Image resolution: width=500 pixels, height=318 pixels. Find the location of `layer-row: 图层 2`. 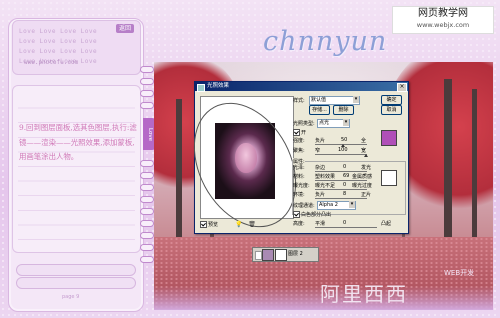

layer-row: 图层 2 is located at coordinates (285, 254).